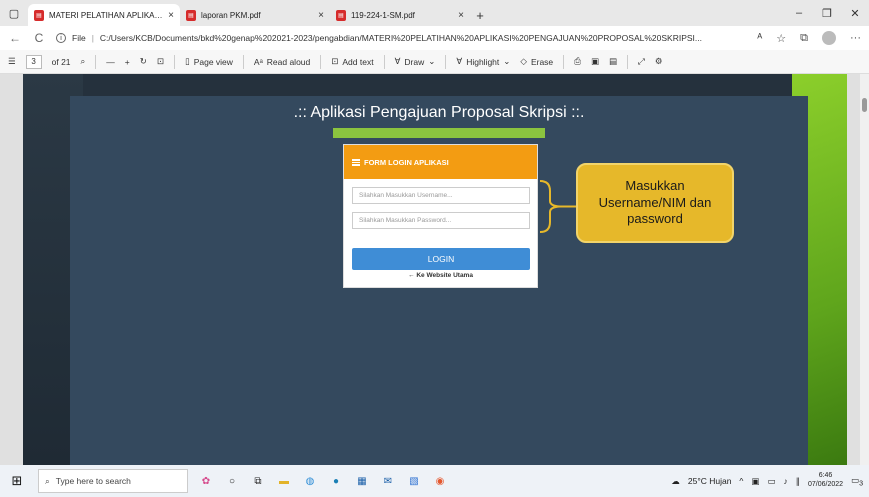 This screenshot has width=869, height=497. Describe the element at coordinates (12, 61) in the screenshot. I see `contents-icon: ☰` at that location.